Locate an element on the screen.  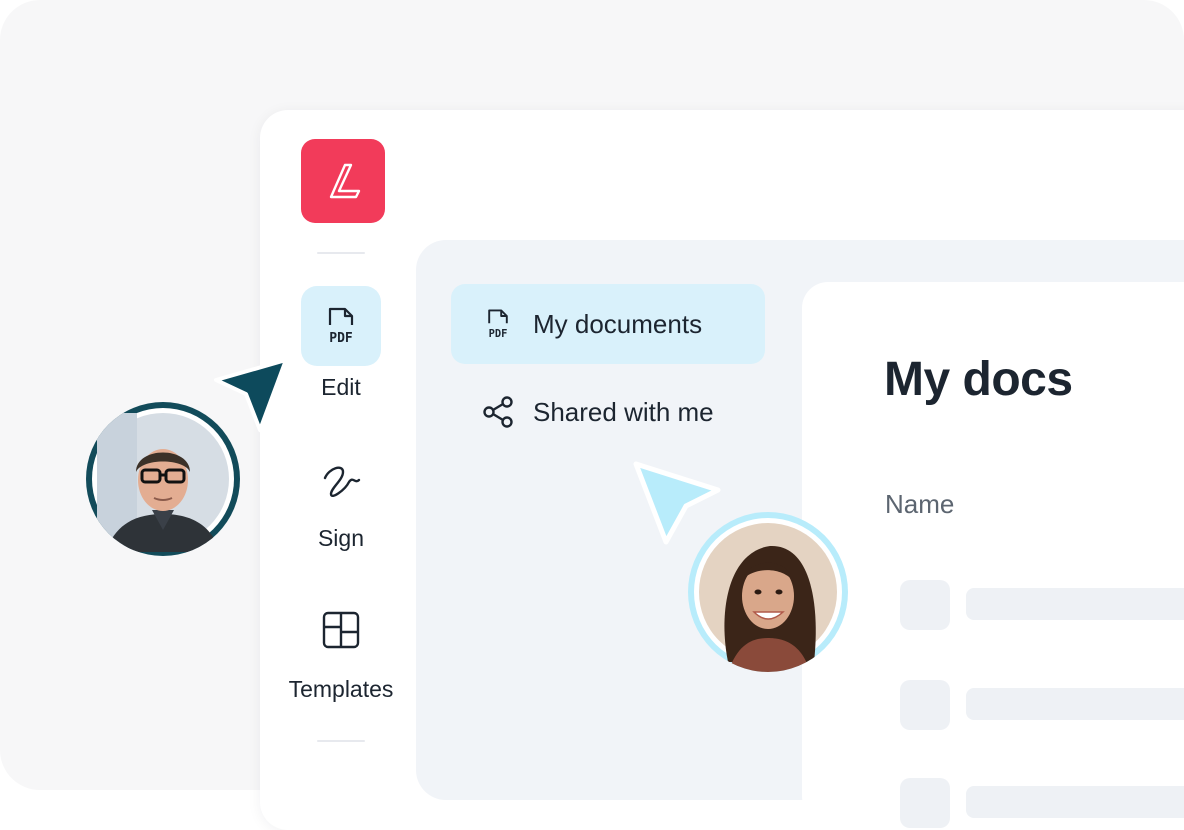
collaborator-avatar-woman is located at coordinates (768, 592).